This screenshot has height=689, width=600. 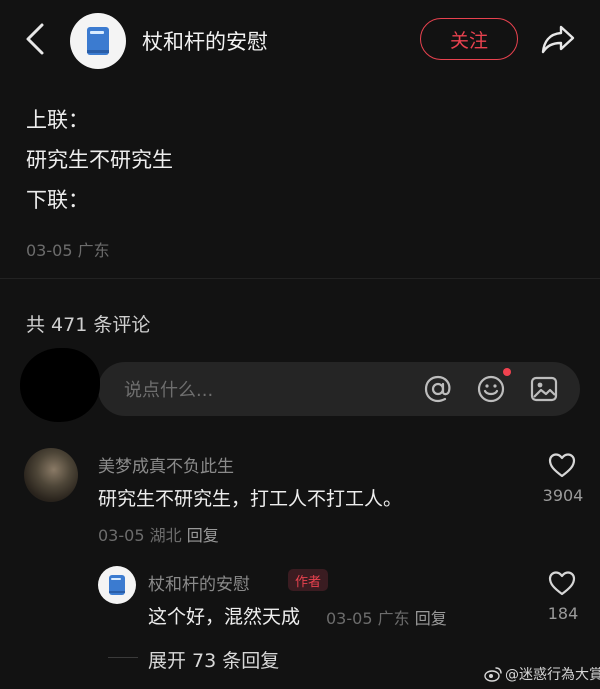 What do you see at coordinates (563, 613) in the screenshot?
I see `reply-like-count: 184` at bounding box center [563, 613].